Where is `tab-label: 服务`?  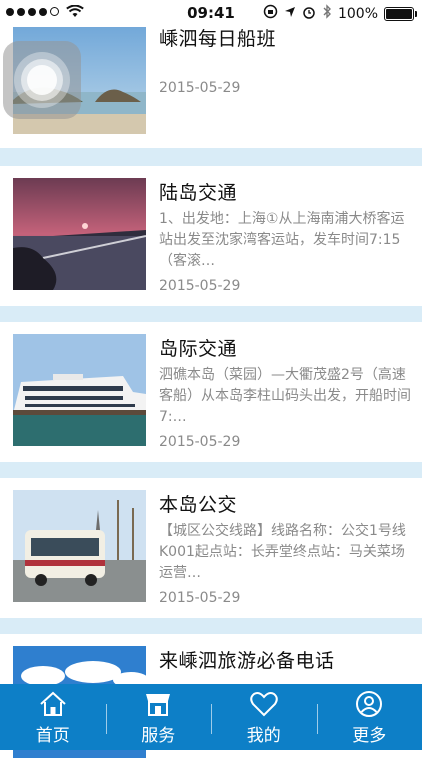
tab-label: 服务 is located at coordinates (159, 733).